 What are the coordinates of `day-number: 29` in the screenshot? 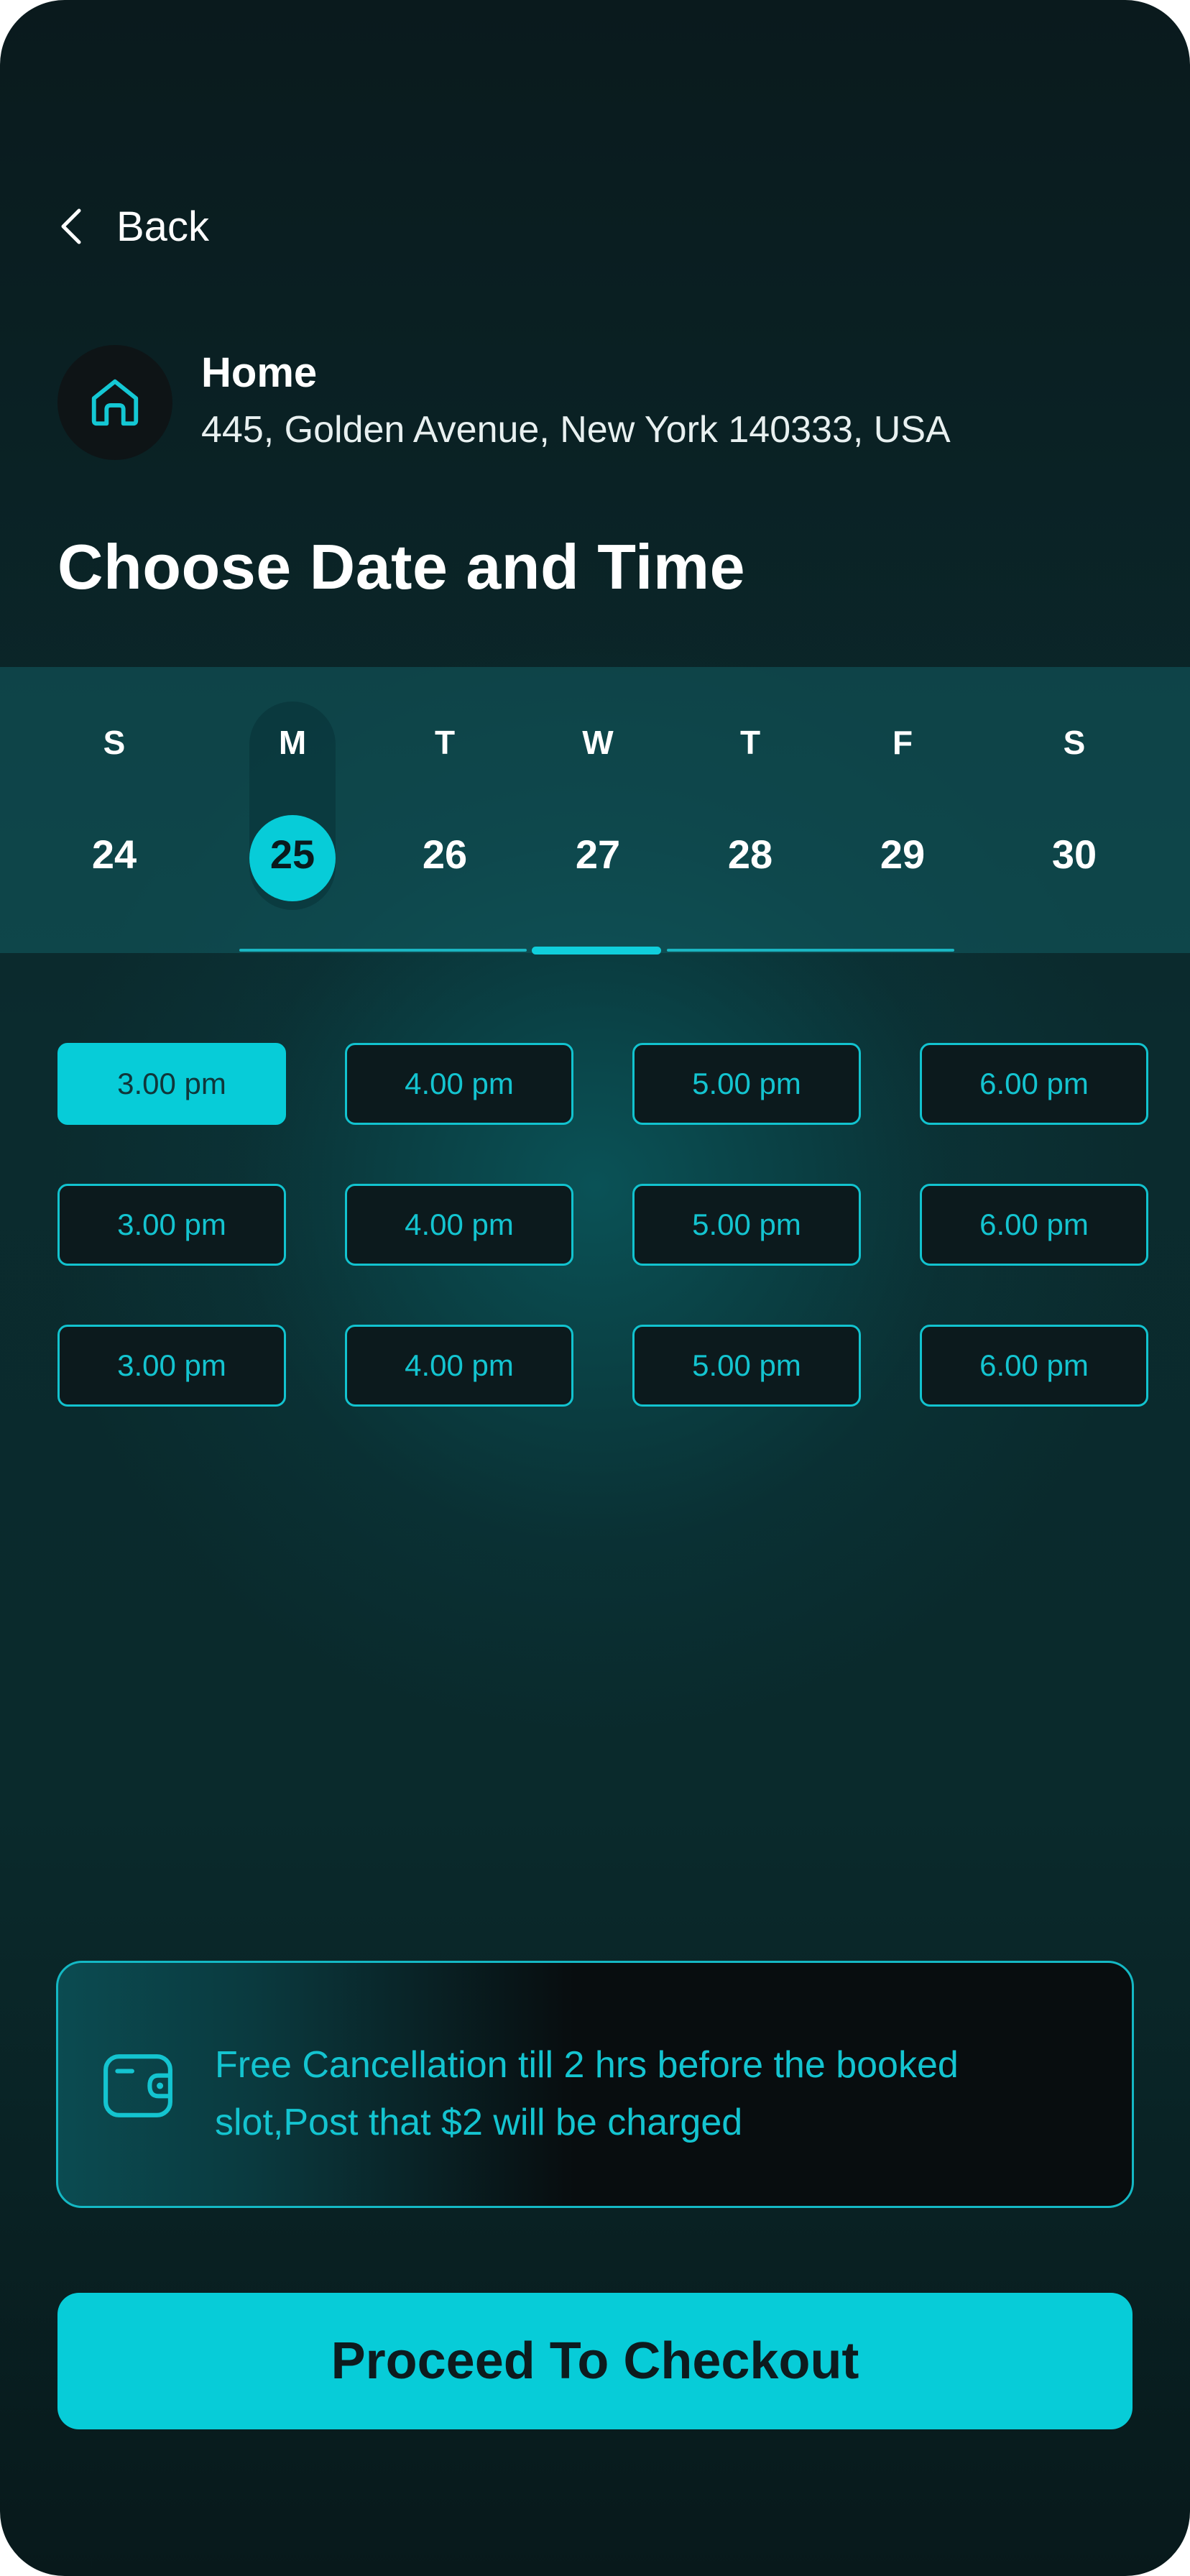 It's located at (903, 854).